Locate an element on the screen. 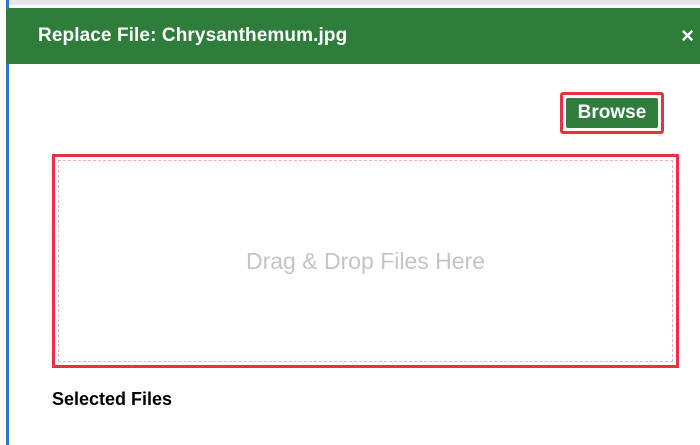 The width and height of the screenshot is (700, 445). drop-zone-placeholder: Drag & Drop Files Here is located at coordinates (365, 260).